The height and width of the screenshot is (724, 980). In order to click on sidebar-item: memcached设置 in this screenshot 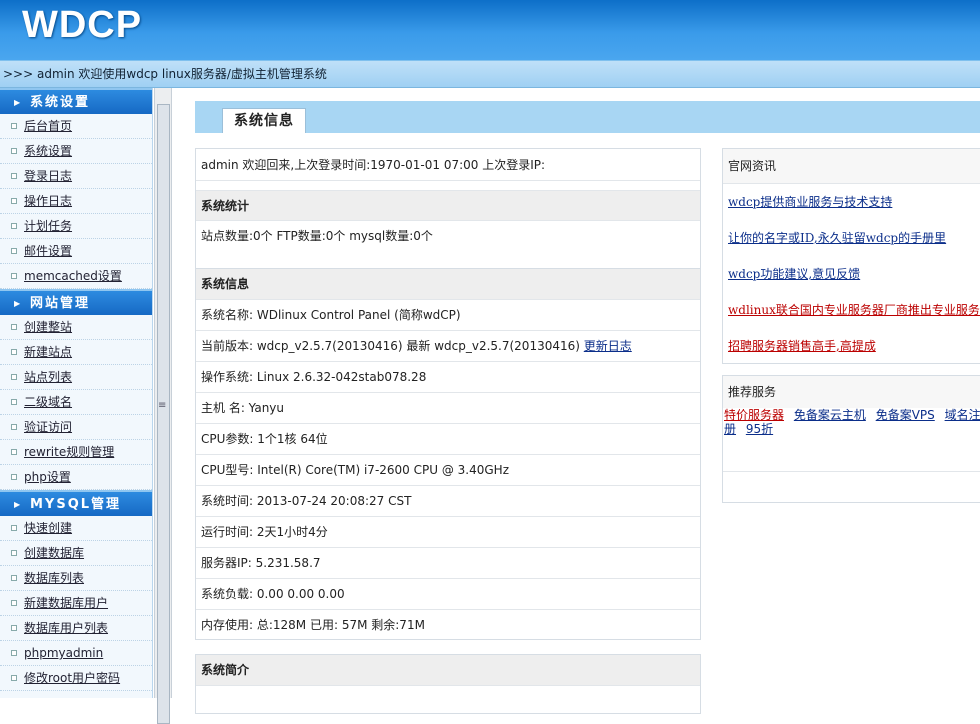, I will do `click(76, 276)`.